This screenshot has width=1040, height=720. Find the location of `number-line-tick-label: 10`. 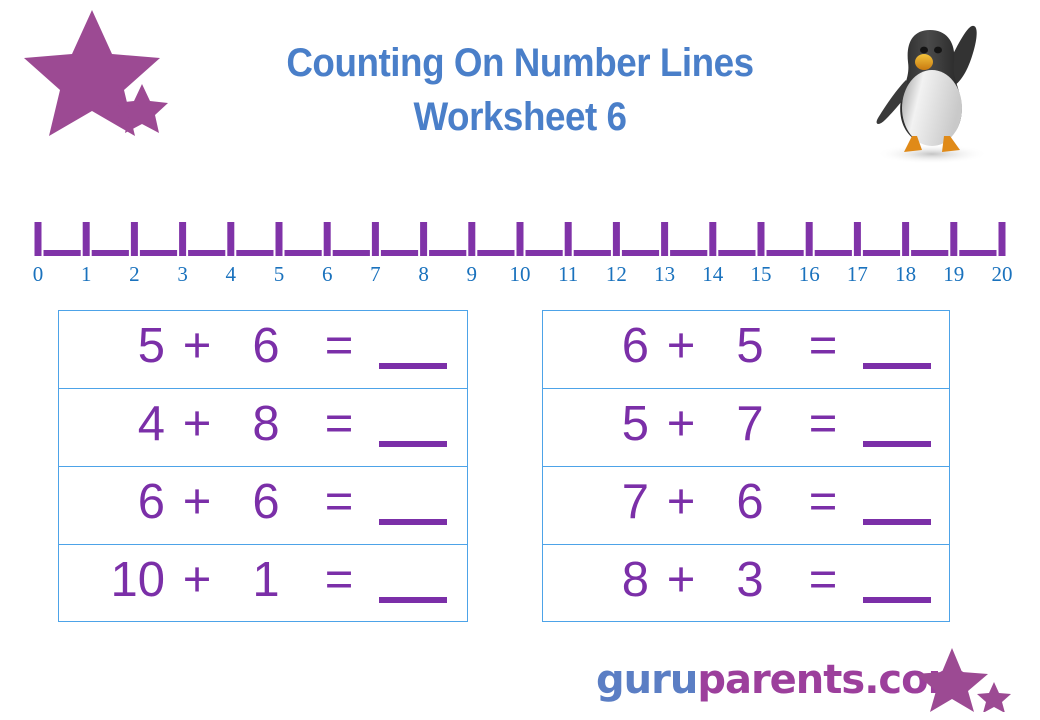

number-line-tick-label: 10 is located at coordinates (520, 274).